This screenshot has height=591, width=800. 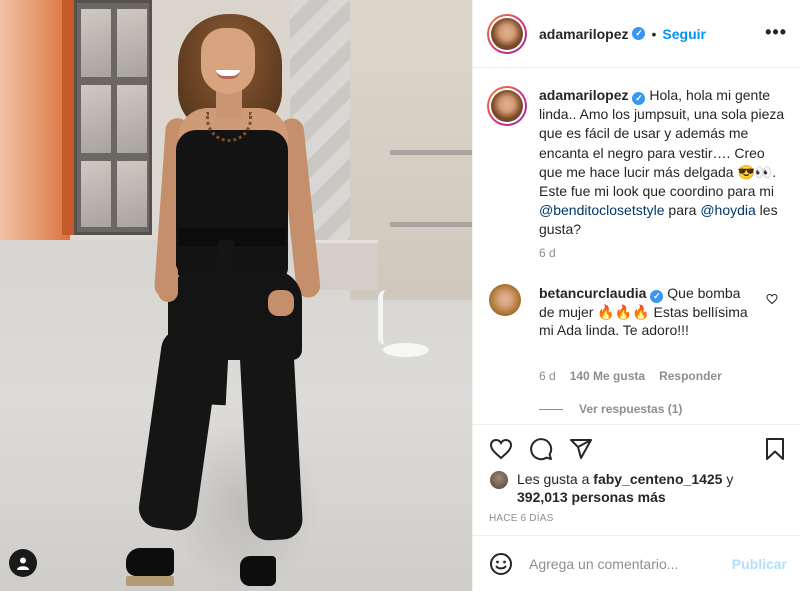 What do you see at coordinates (629, 563) in the screenshot?
I see `comment-input` at bounding box center [629, 563].